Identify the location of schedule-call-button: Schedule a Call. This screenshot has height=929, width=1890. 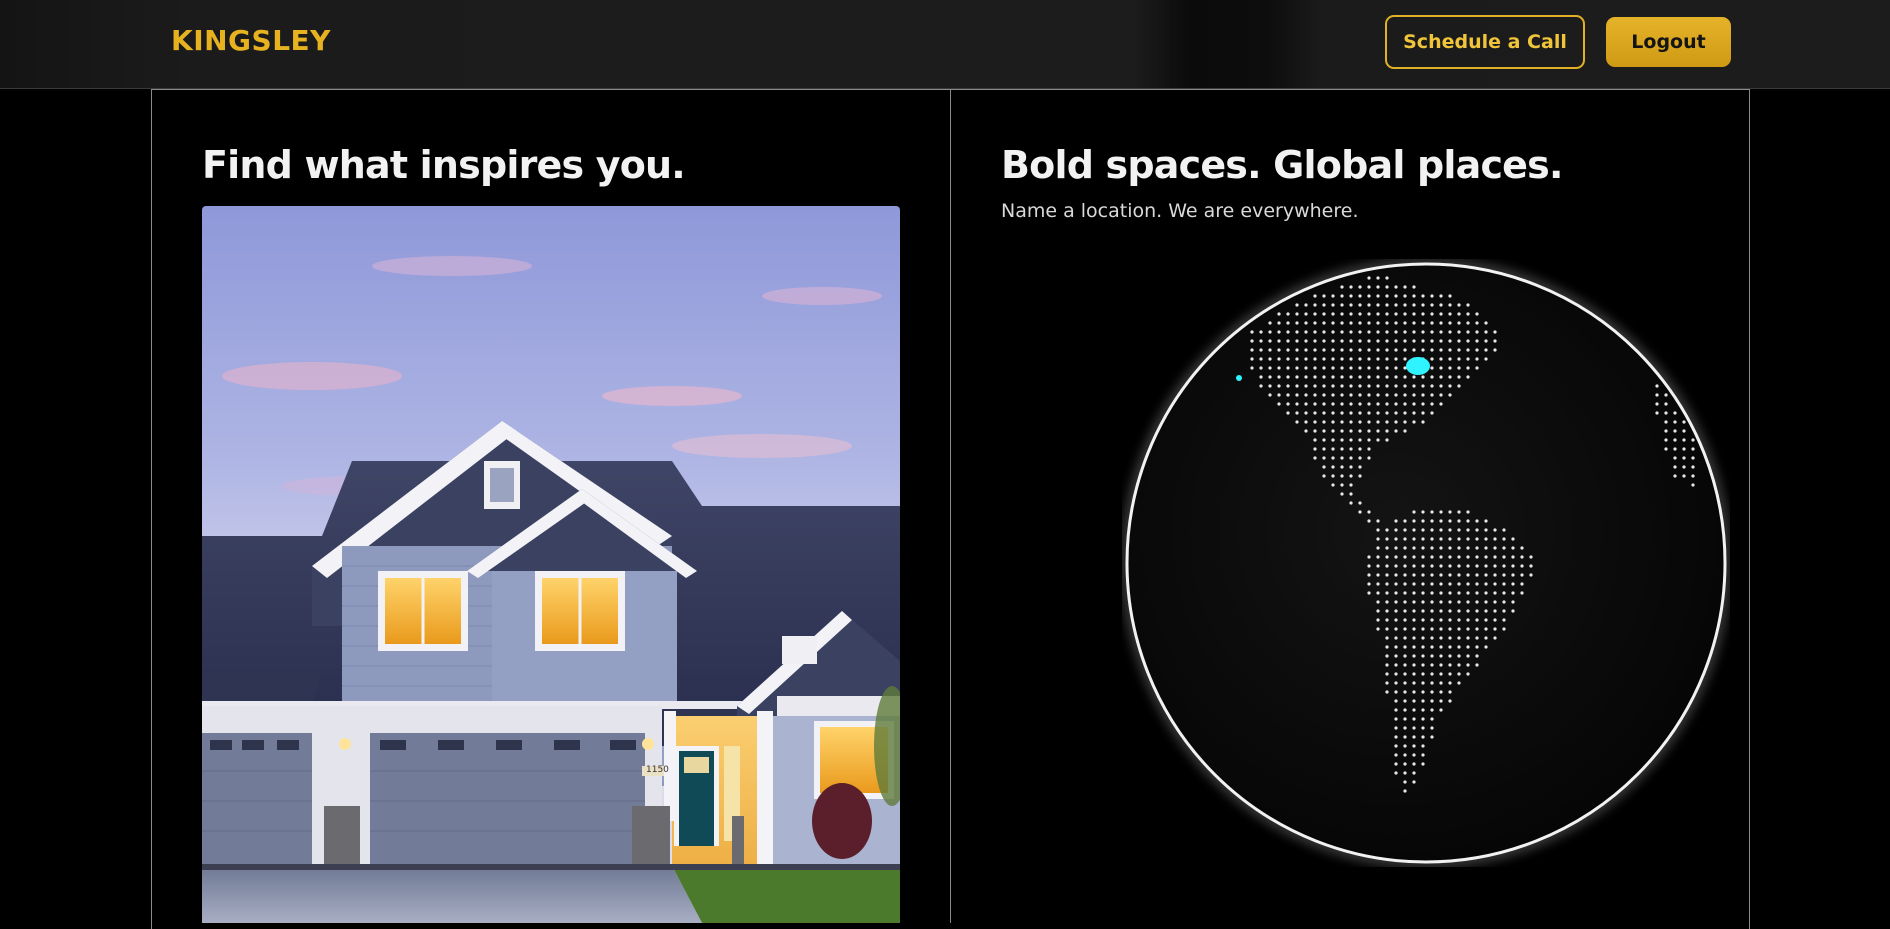
(1485, 42).